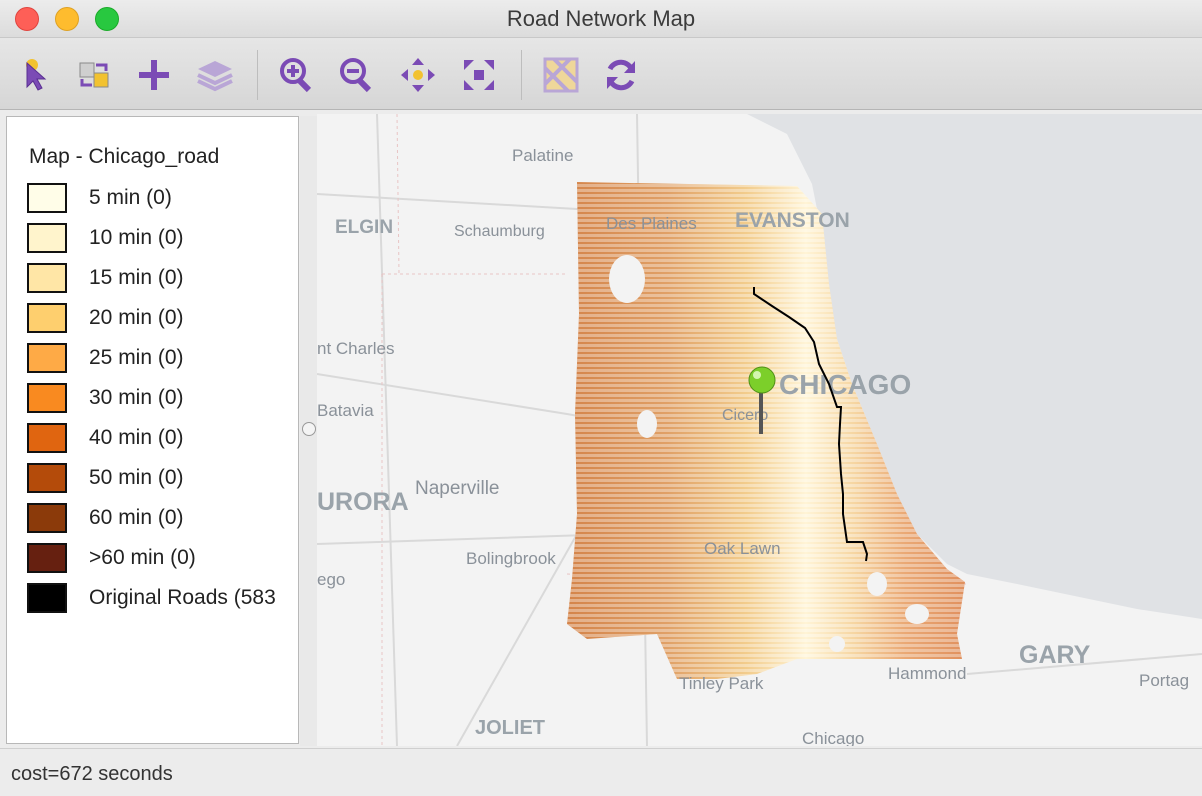  Describe the element at coordinates (1164, 680) in the screenshot. I see `place-label-portage: Portag` at that location.